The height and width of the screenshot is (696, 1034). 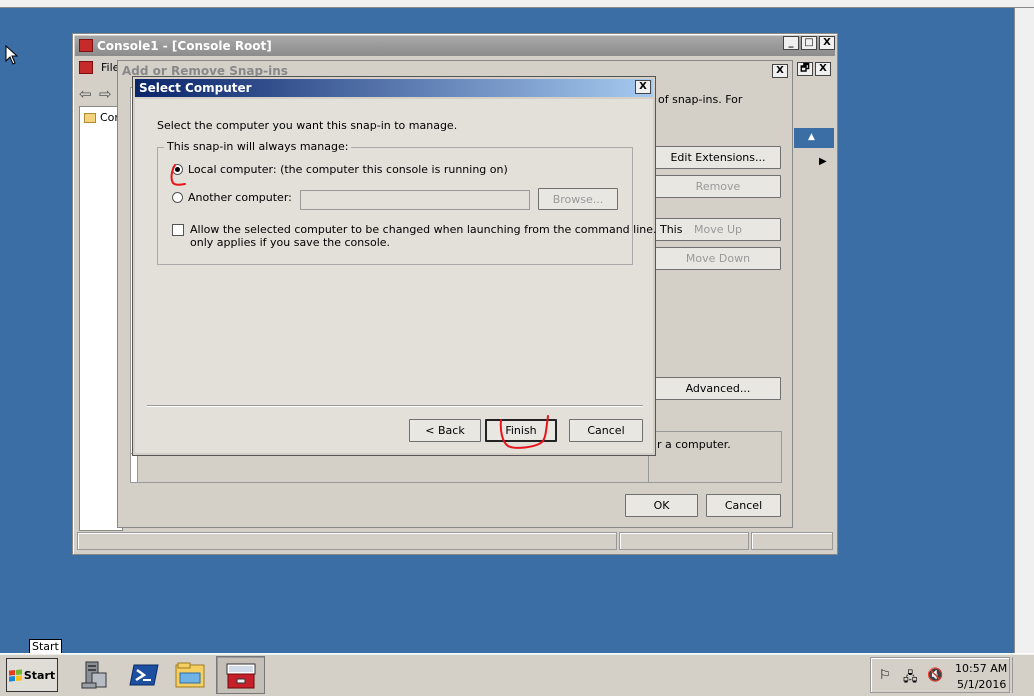 I want to click on close-button: X, so click(x=827, y=43).